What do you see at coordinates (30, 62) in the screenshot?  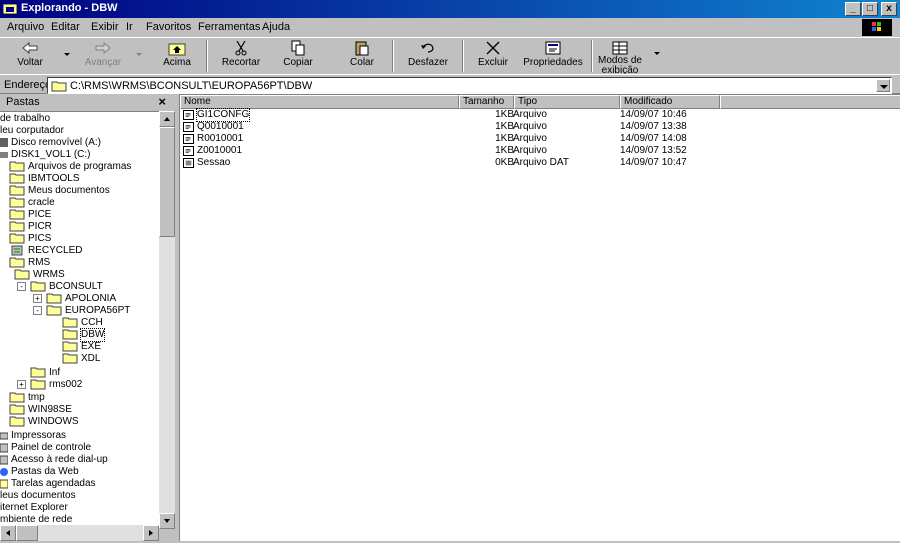 I see `back-label: Voltar` at bounding box center [30, 62].